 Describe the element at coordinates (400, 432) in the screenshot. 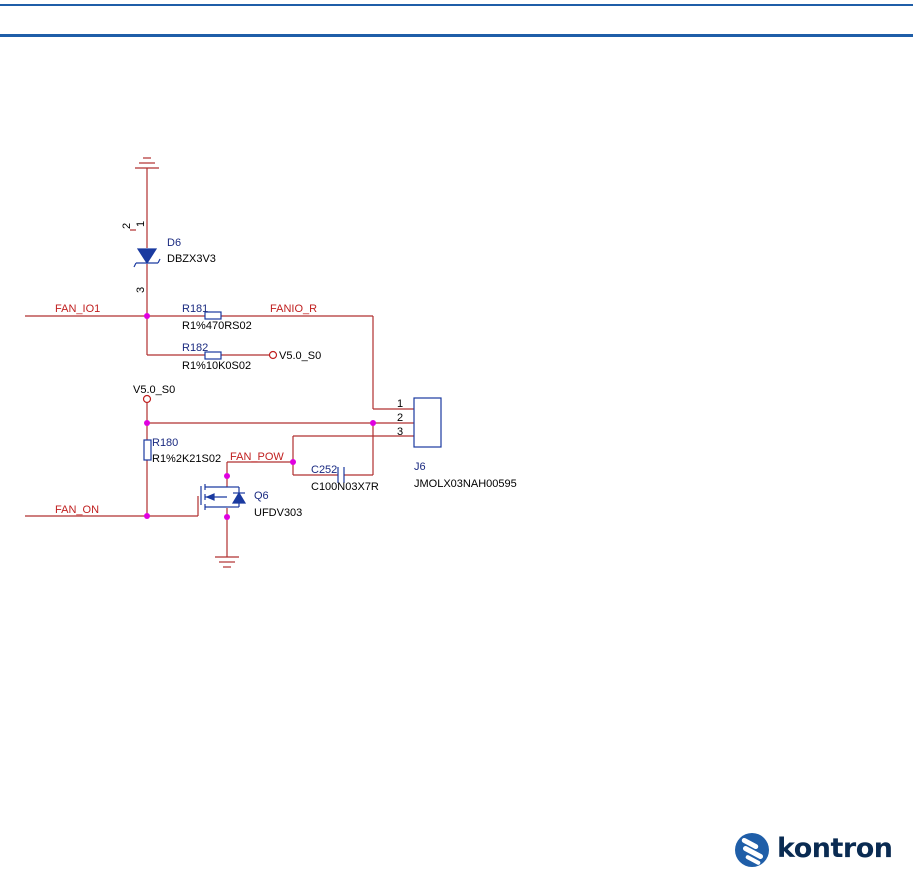

I see `j6-pin3-label: 3` at that location.